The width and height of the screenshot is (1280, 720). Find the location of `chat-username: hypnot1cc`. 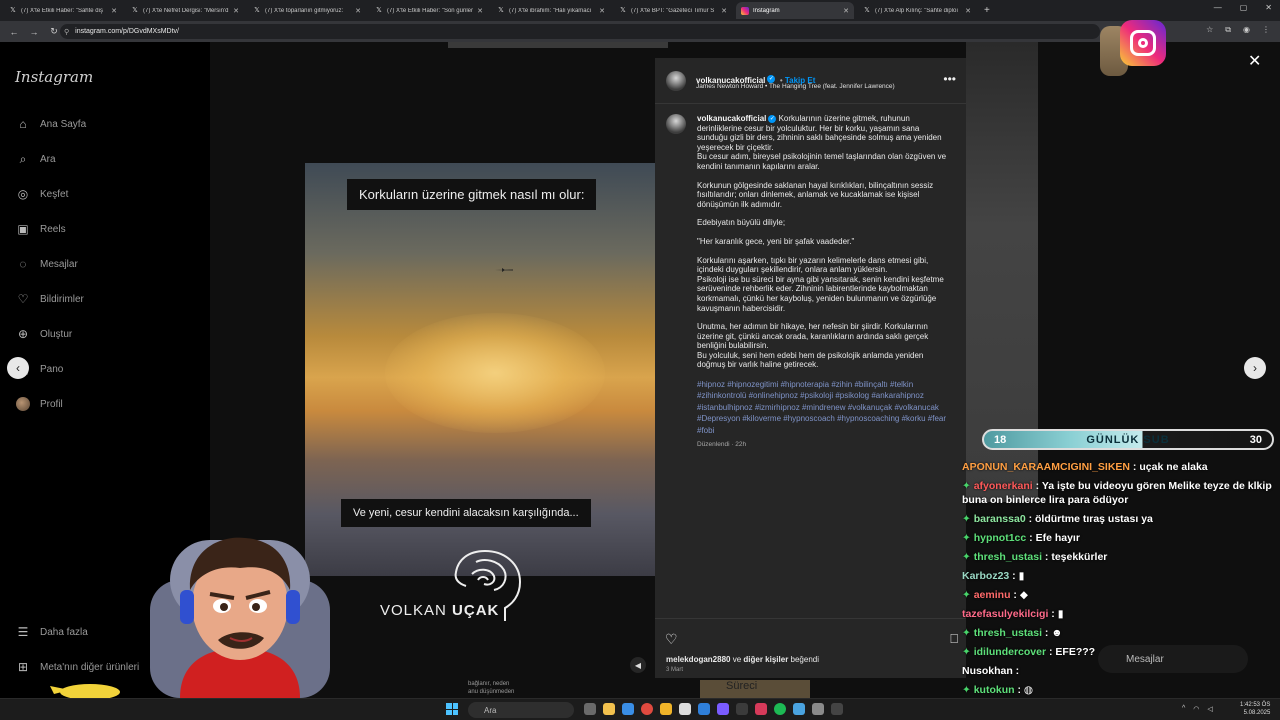

chat-username: hypnot1cc is located at coordinates (1000, 538).